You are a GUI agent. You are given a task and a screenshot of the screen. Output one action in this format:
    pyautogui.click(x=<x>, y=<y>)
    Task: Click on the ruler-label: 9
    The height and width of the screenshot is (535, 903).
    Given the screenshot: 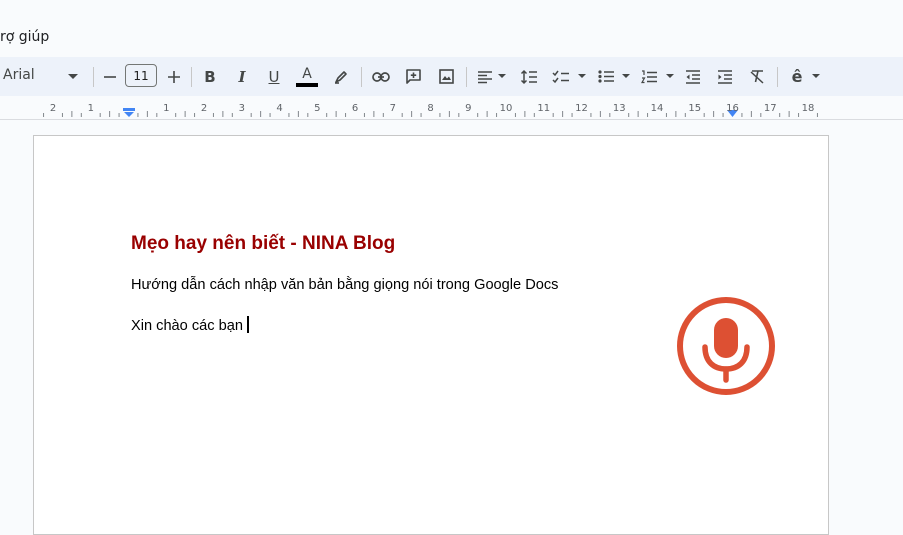 What is the action you would take?
    pyautogui.click(x=468, y=108)
    